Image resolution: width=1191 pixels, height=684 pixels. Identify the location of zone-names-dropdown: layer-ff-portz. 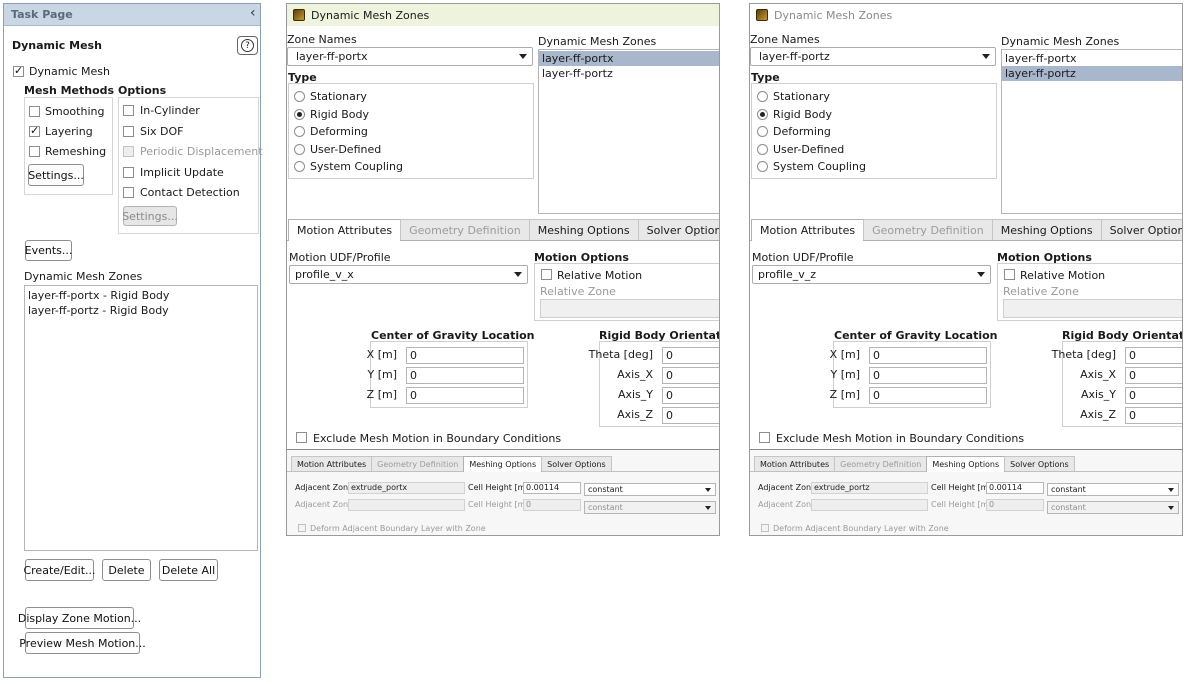
(873, 56).